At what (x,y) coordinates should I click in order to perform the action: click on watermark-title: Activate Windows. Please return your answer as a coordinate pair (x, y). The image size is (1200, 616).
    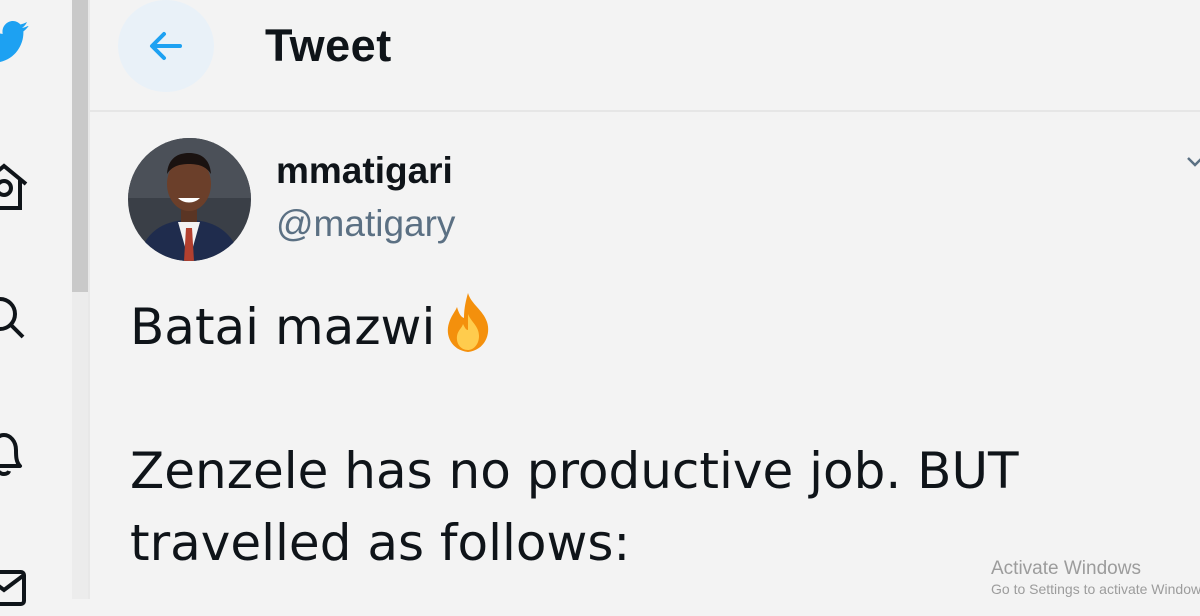
    Looking at the image, I should click on (1066, 568).